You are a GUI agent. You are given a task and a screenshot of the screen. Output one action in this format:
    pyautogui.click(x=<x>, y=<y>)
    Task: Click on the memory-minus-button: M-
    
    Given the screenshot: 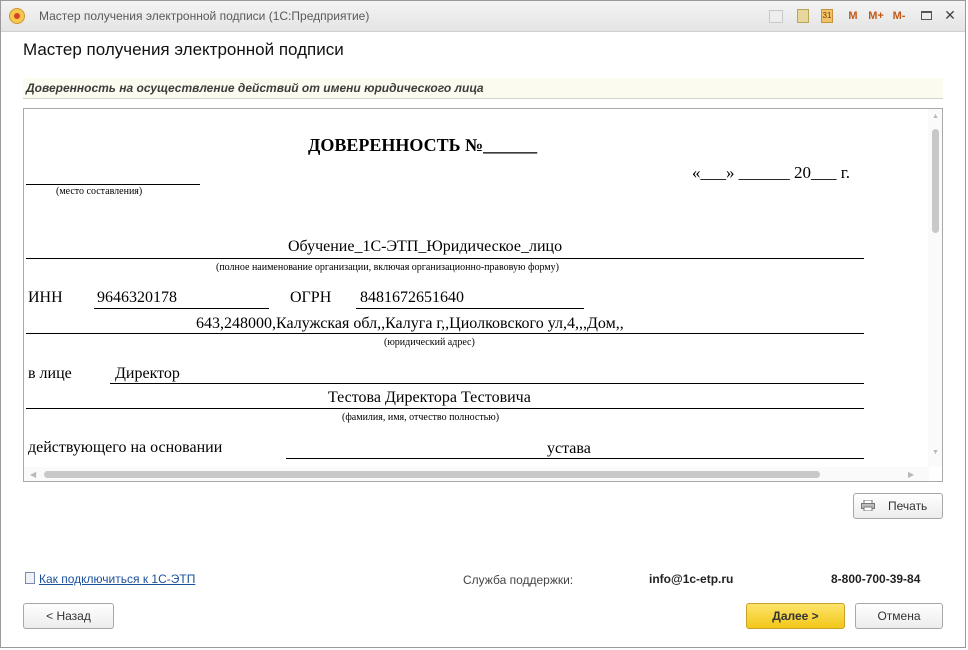 What is the action you would take?
    pyautogui.click(x=899, y=16)
    